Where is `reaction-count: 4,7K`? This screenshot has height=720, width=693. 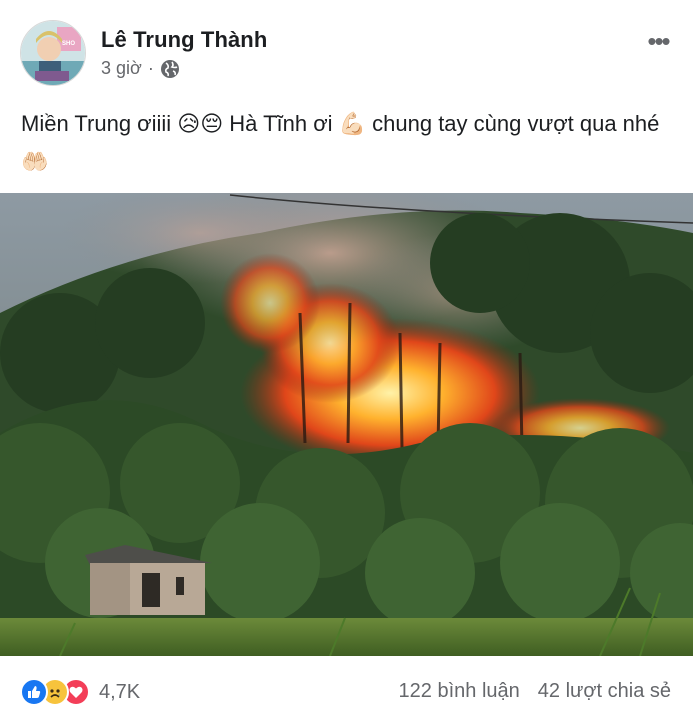 reaction-count: 4,7K is located at coordinates (119, 692).